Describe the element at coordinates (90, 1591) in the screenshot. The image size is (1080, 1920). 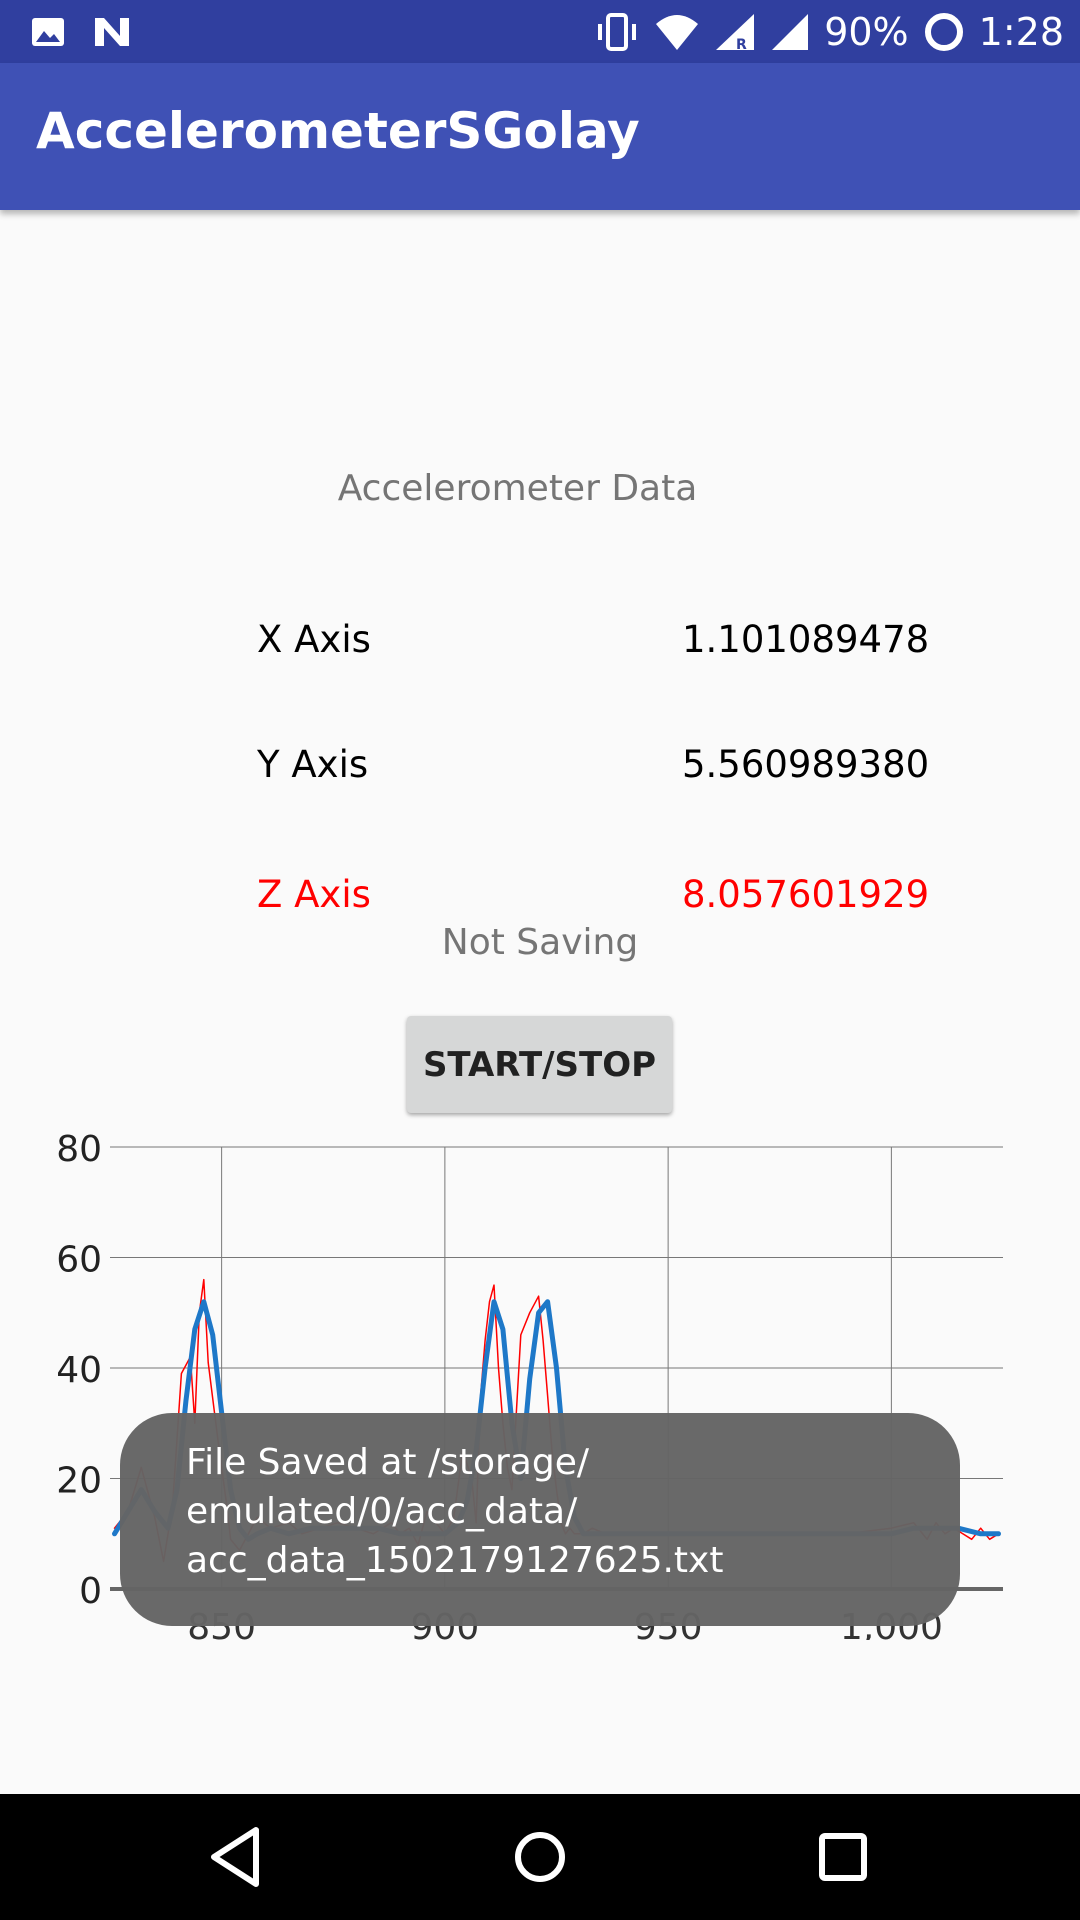
I see `y-tick-label: 0` at that location.